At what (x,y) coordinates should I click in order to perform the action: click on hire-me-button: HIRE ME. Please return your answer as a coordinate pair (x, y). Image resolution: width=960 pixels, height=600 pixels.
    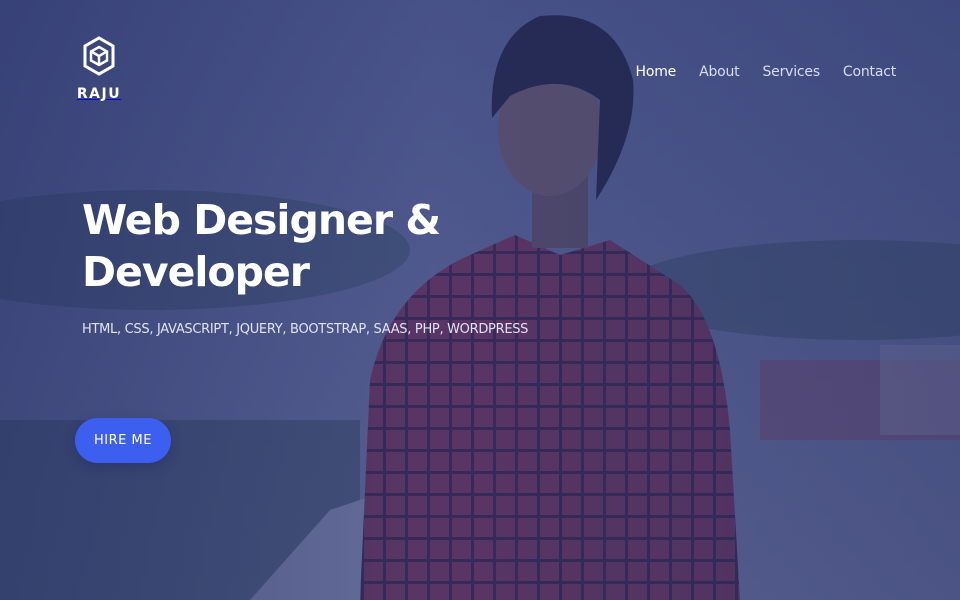
    Looking at the image, I should click on (123, 440).